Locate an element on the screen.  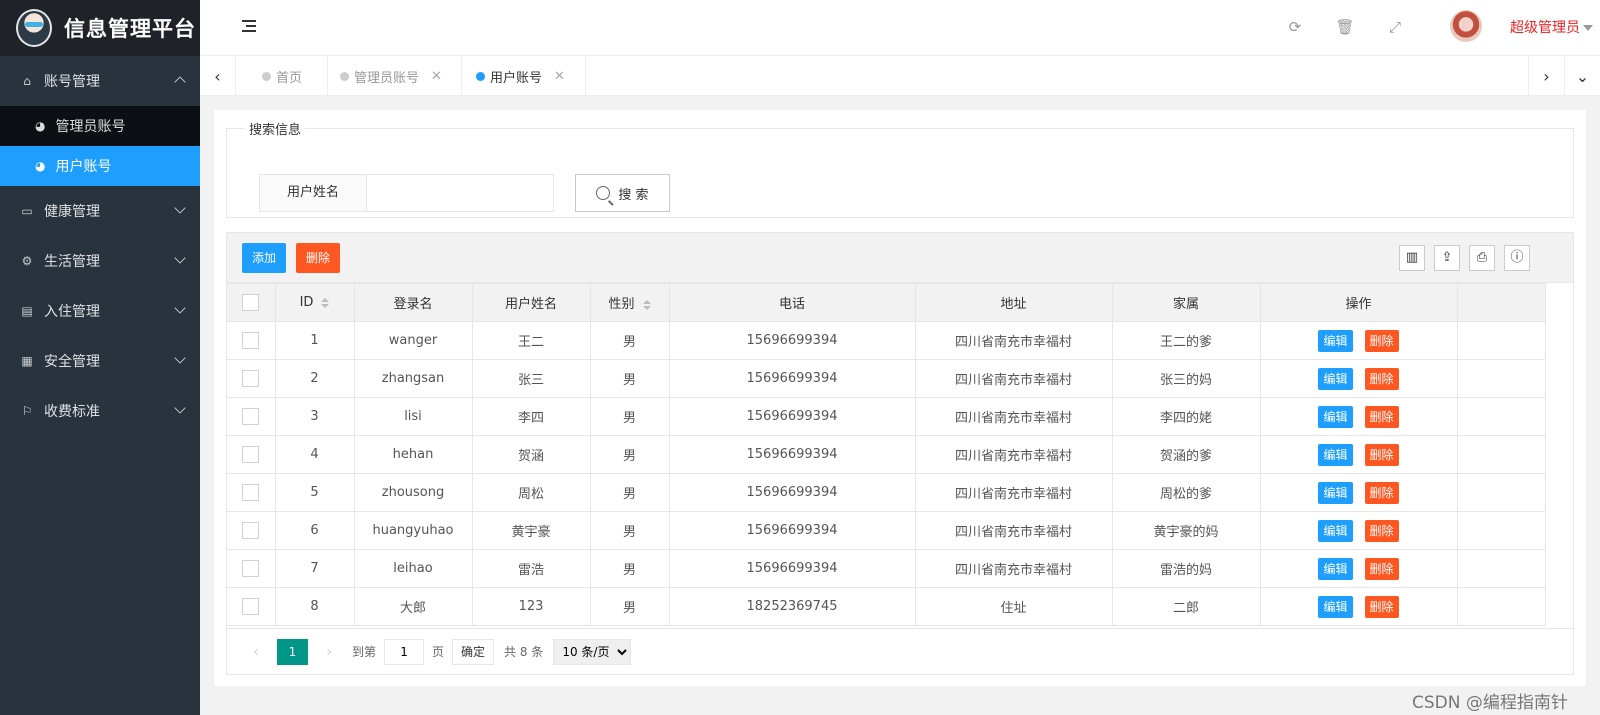
prev-page-icon: ‹ is located at coordinates (256, 652).